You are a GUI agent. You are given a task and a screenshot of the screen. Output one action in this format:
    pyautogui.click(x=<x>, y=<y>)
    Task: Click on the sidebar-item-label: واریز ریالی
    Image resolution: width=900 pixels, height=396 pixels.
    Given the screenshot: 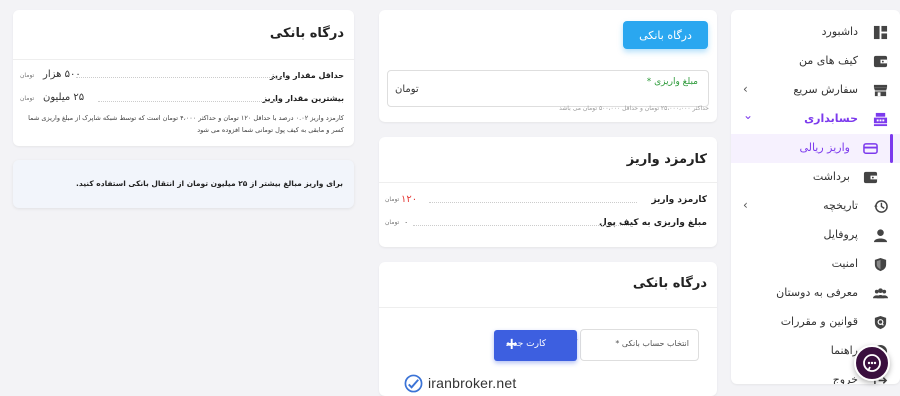 What is the action you would take?
    pyautogui.click(x=824, y=147)
    